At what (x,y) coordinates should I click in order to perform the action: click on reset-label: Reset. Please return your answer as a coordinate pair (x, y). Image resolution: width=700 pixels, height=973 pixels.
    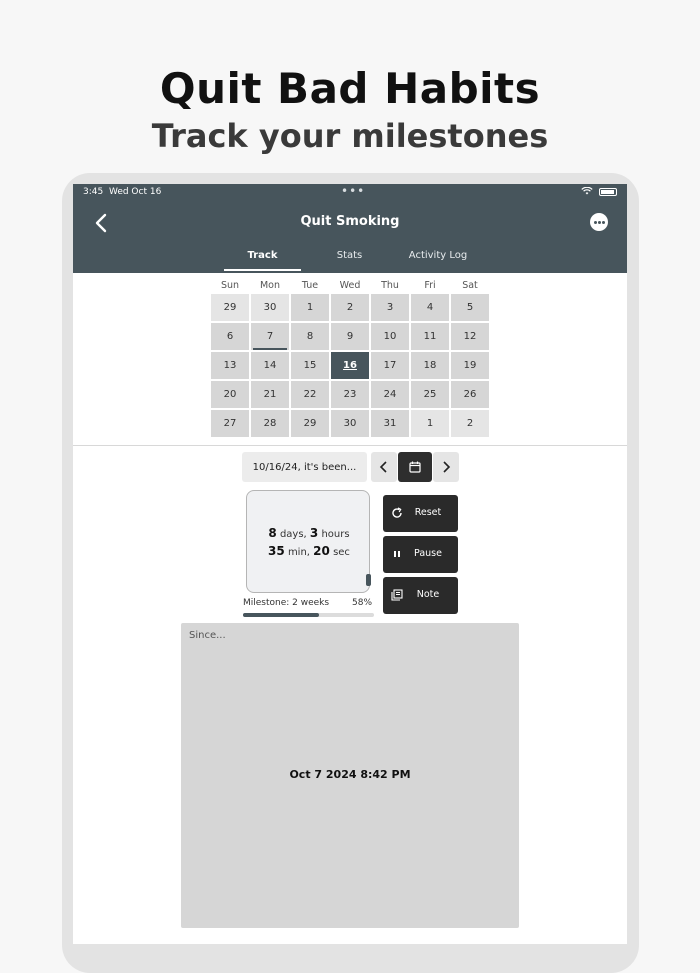
    Looking at the image, I should click on (428, 512).